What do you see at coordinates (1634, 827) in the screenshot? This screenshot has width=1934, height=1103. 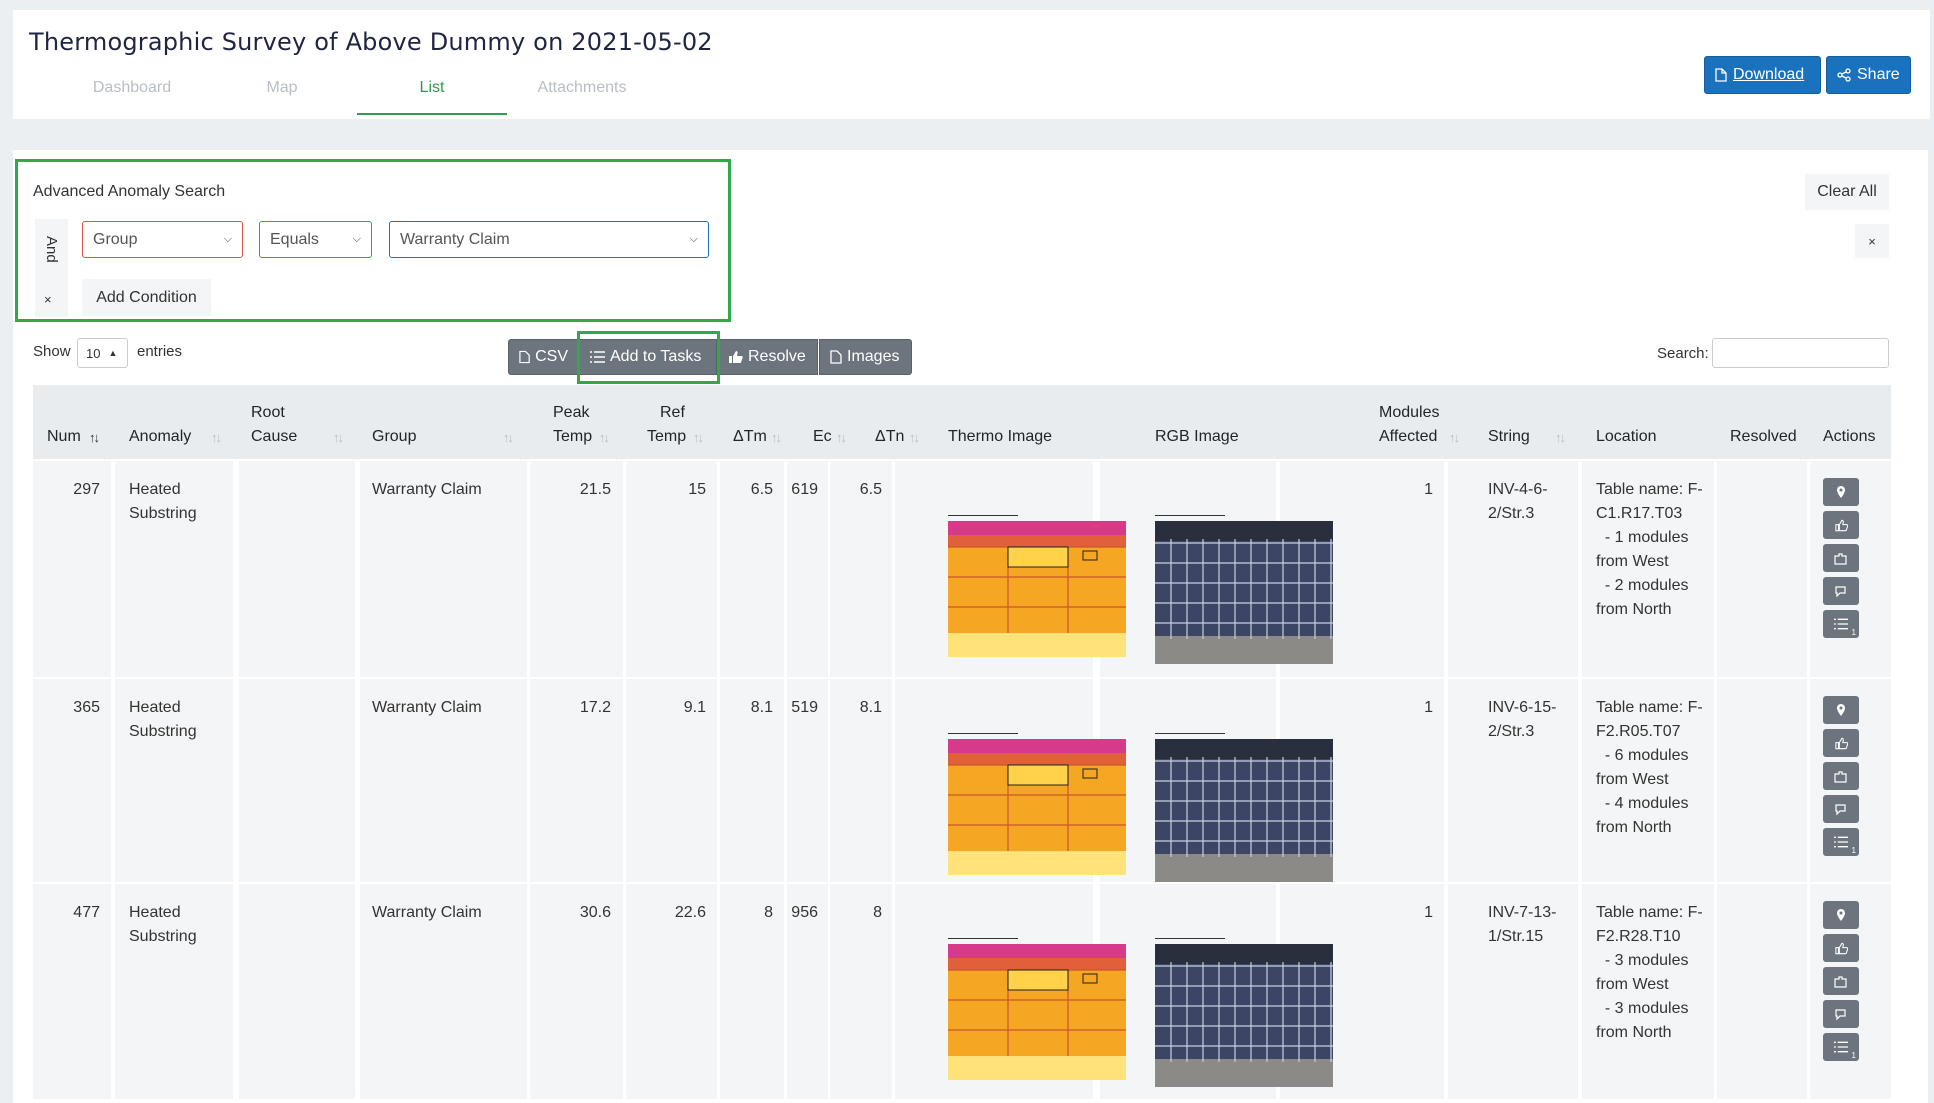 I see `cell-location-line: from North` at bounding box center [1634, 827].